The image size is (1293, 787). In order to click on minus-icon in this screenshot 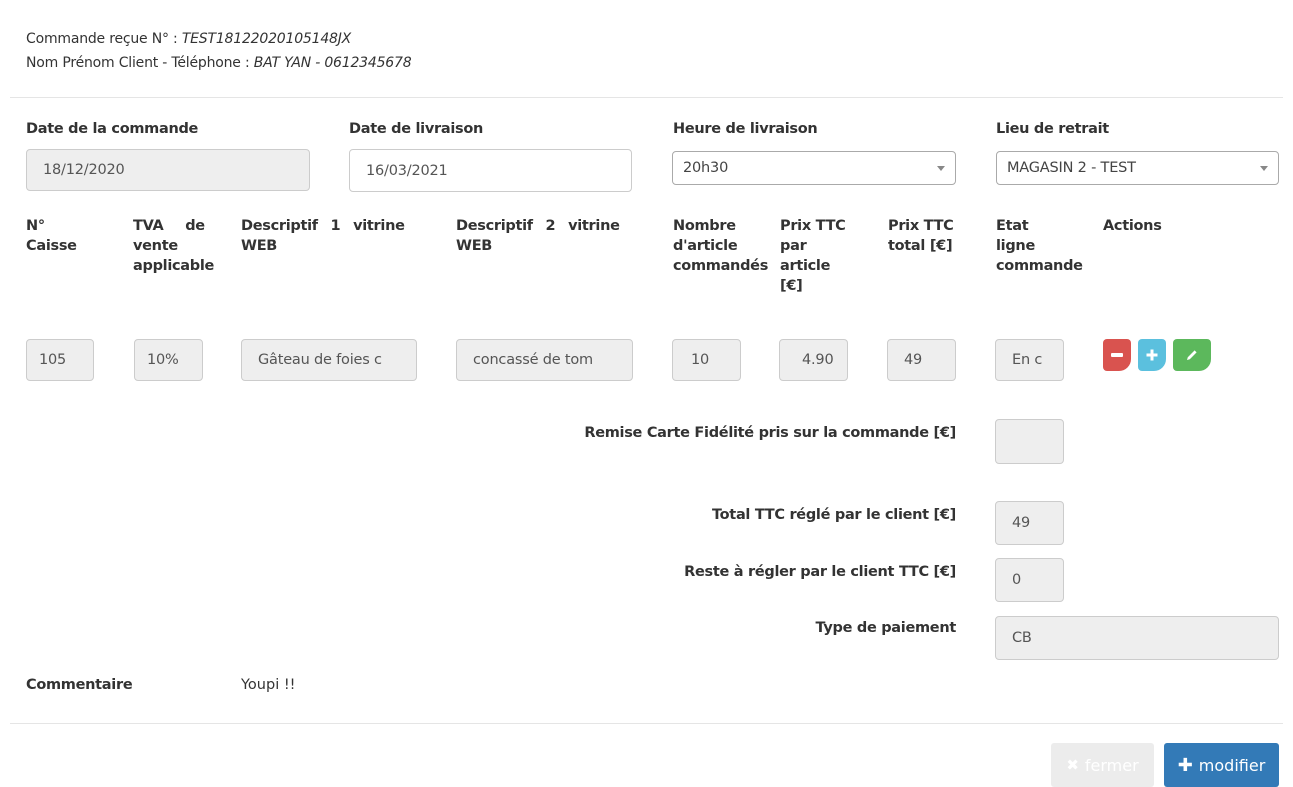, I will do `click(1117, 355)`.